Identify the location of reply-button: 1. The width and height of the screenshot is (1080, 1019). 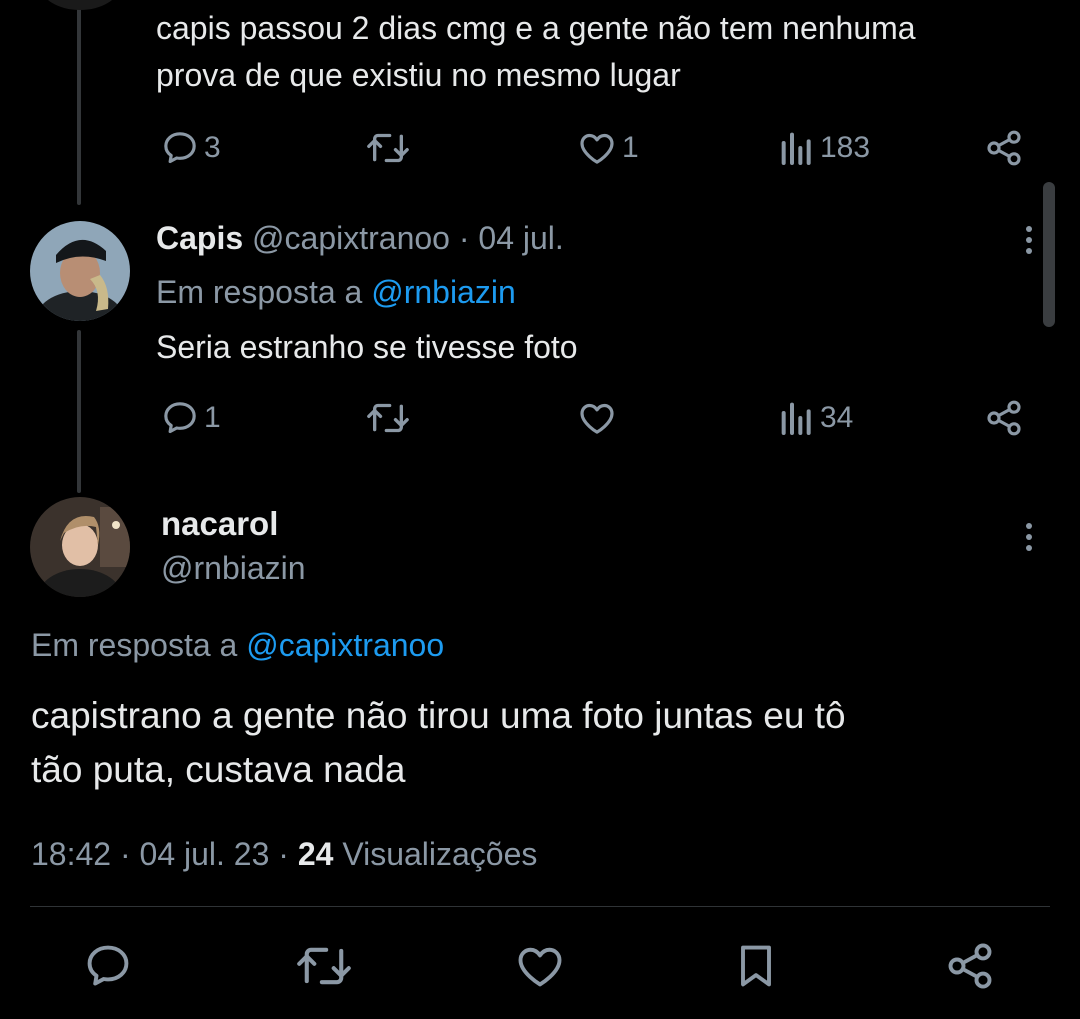
(190, 418).